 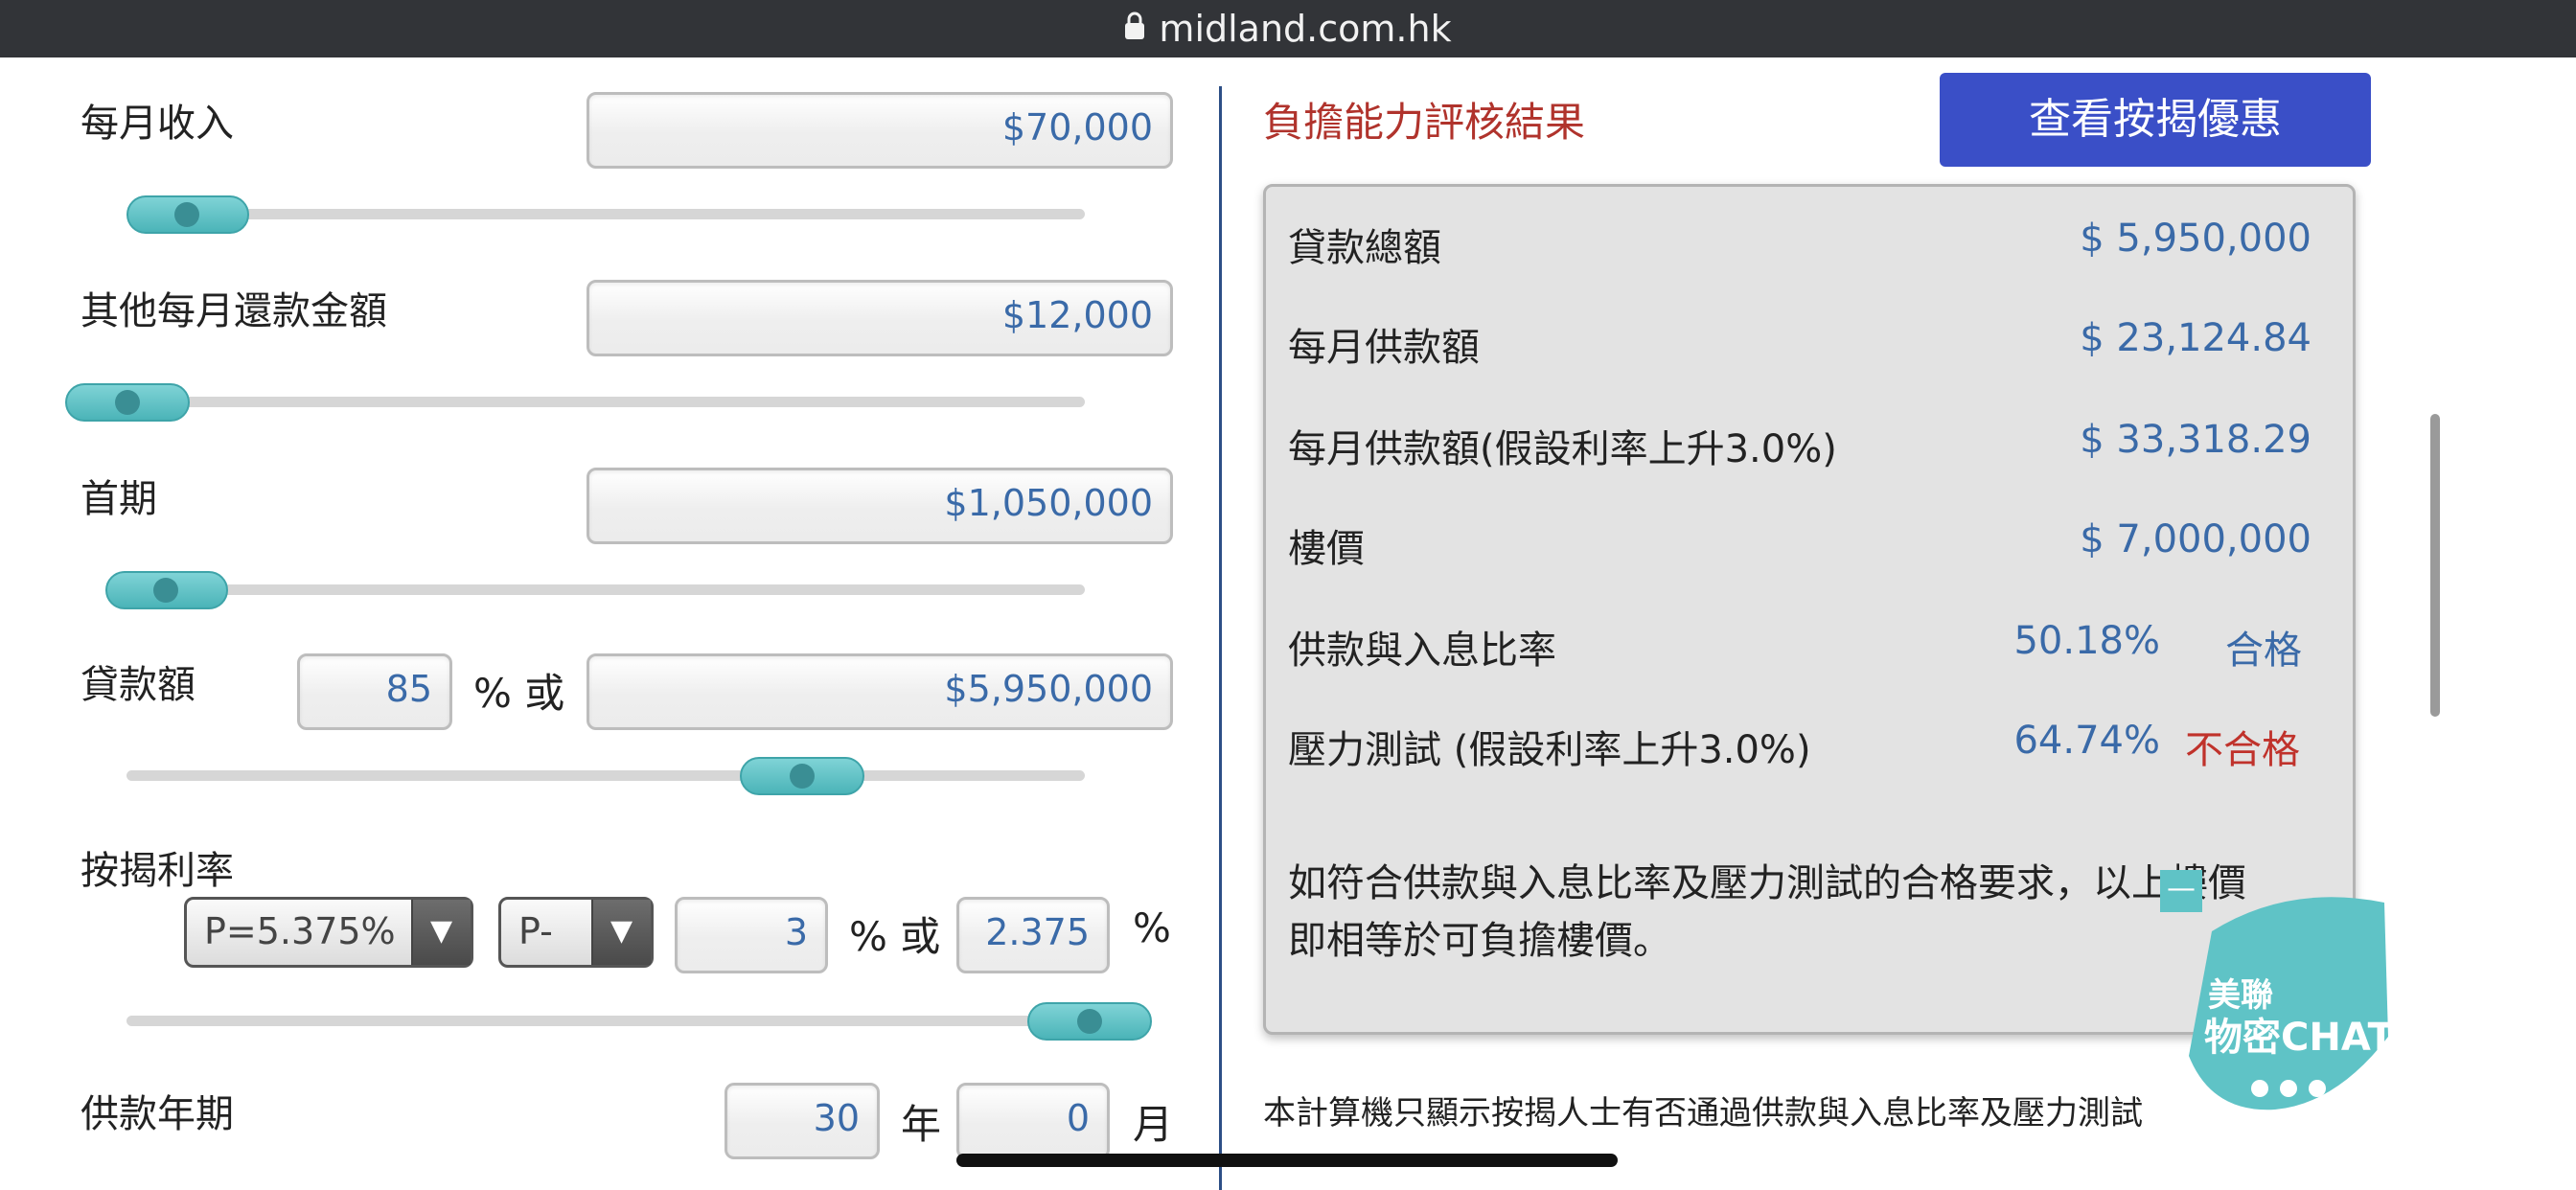 I want to click on stress-test-label: 壓力測試 (假設利率上升3.0%), so click(x=1549, y=750).